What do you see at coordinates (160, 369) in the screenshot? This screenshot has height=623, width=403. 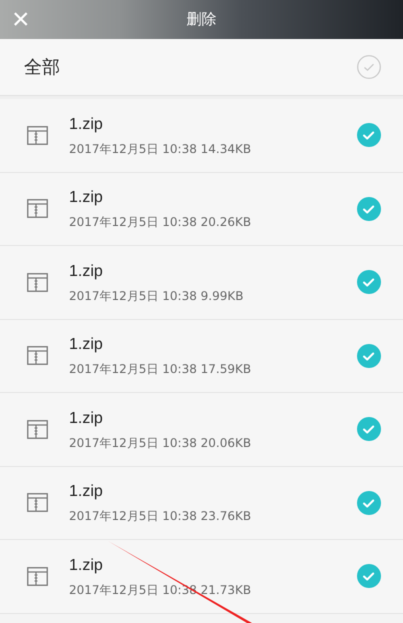 I see `file-details: 2017年12月5日 10:38 17.59KB` at bounding box center [160, 369].